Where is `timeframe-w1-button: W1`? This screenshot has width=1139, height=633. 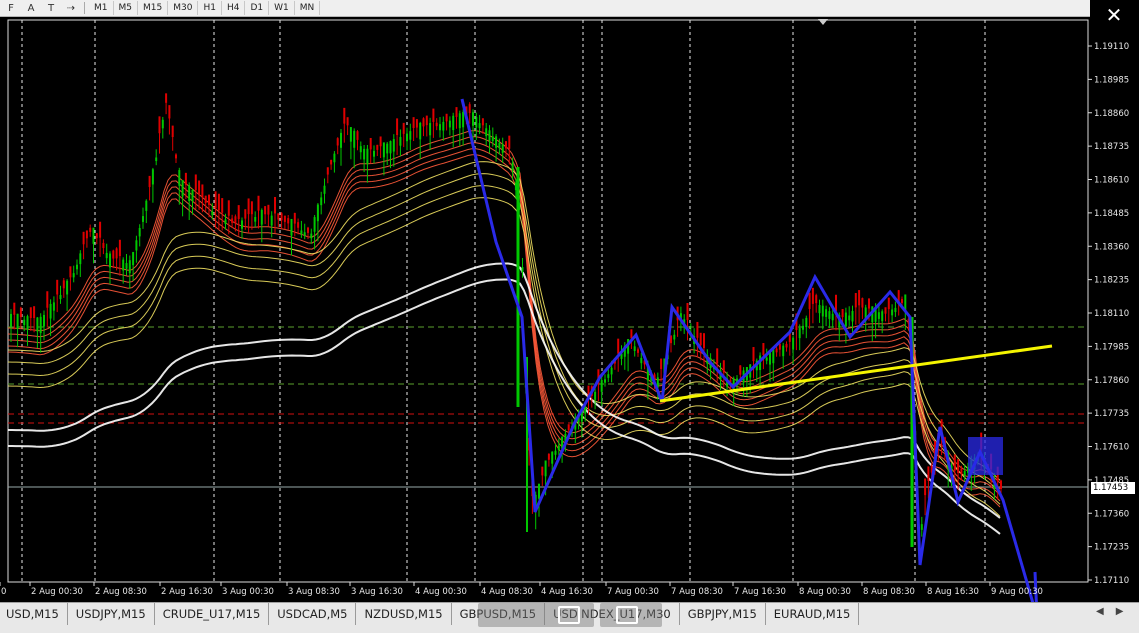
timeframe-w1-button: W1 is located at coordinates (282, 8).